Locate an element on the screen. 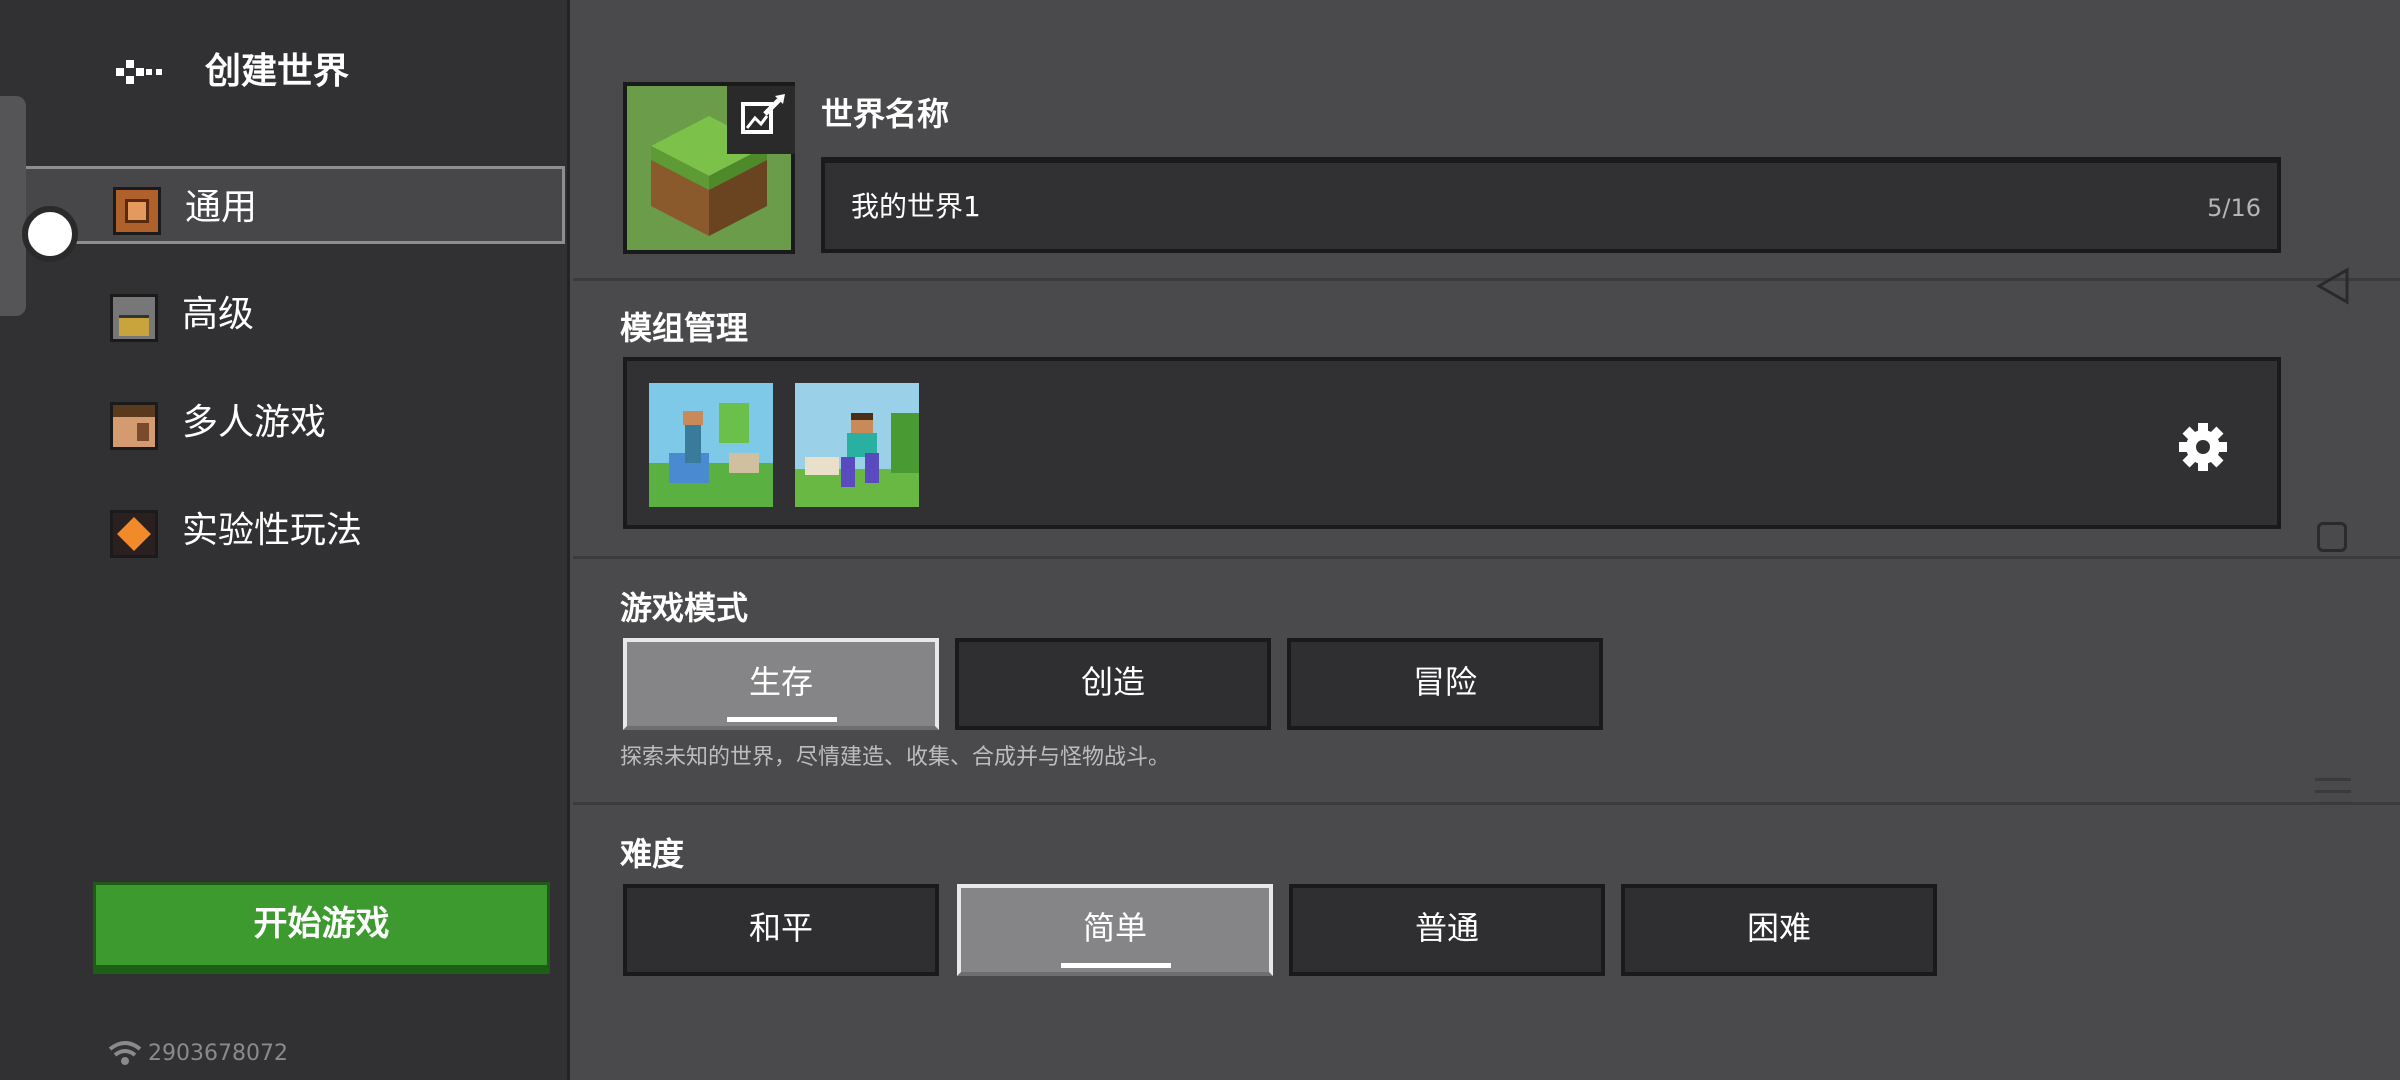  advanced-chest-icon is located at coordinates (134, 318).